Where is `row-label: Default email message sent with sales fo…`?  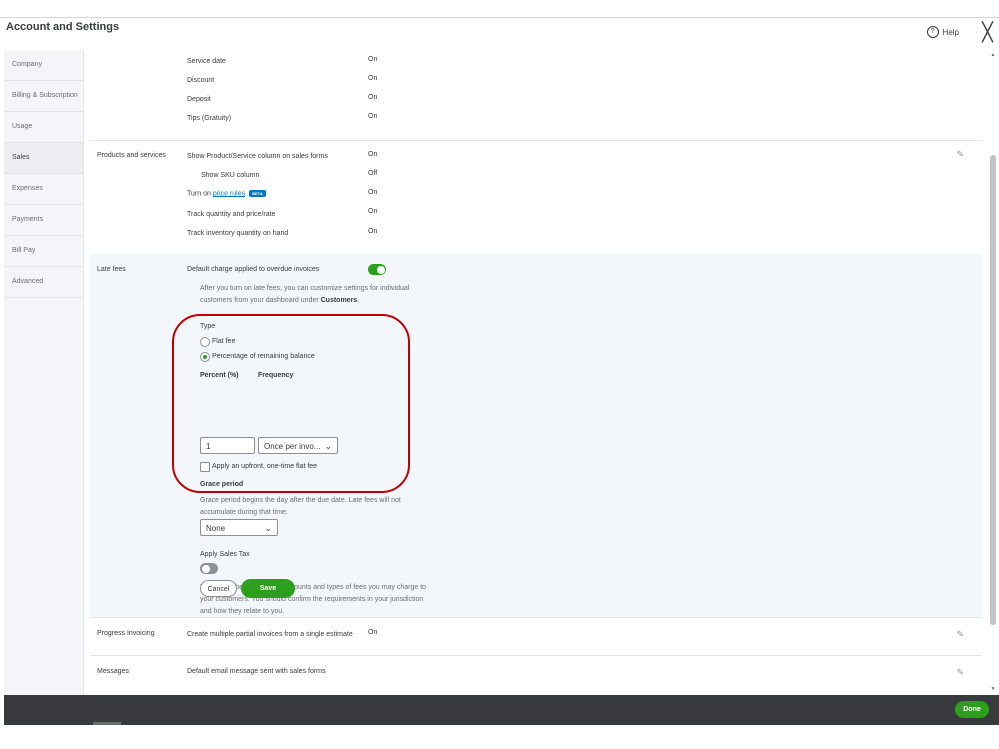
row-label: Default email message sent with sales fo… is located at coordinates (256, 671).